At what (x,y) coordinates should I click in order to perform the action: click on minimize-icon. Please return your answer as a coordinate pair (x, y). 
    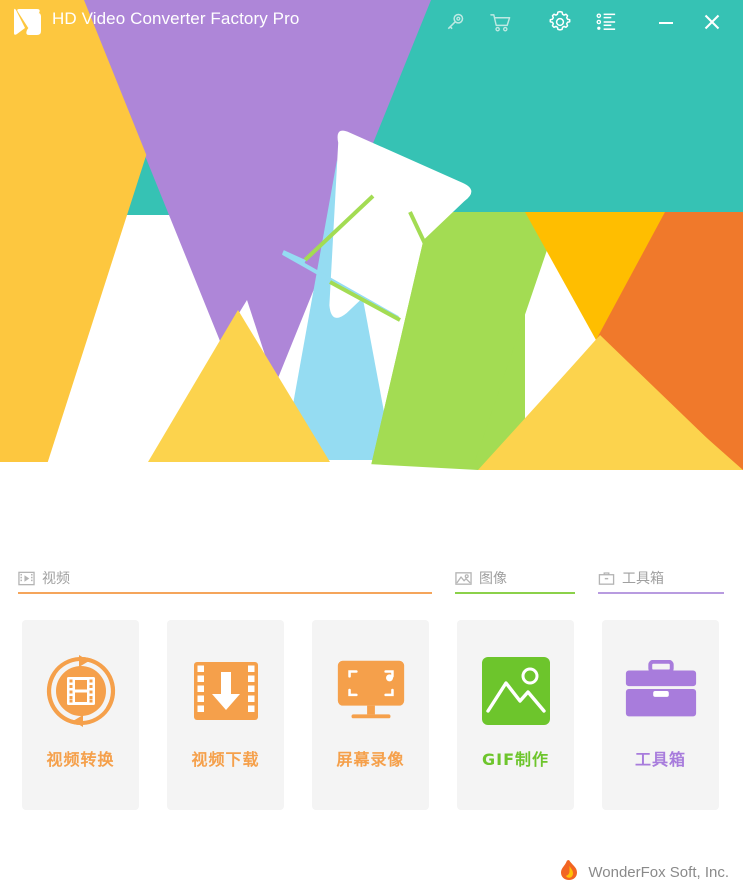
    Looking at the image, I should click on (666, 22).